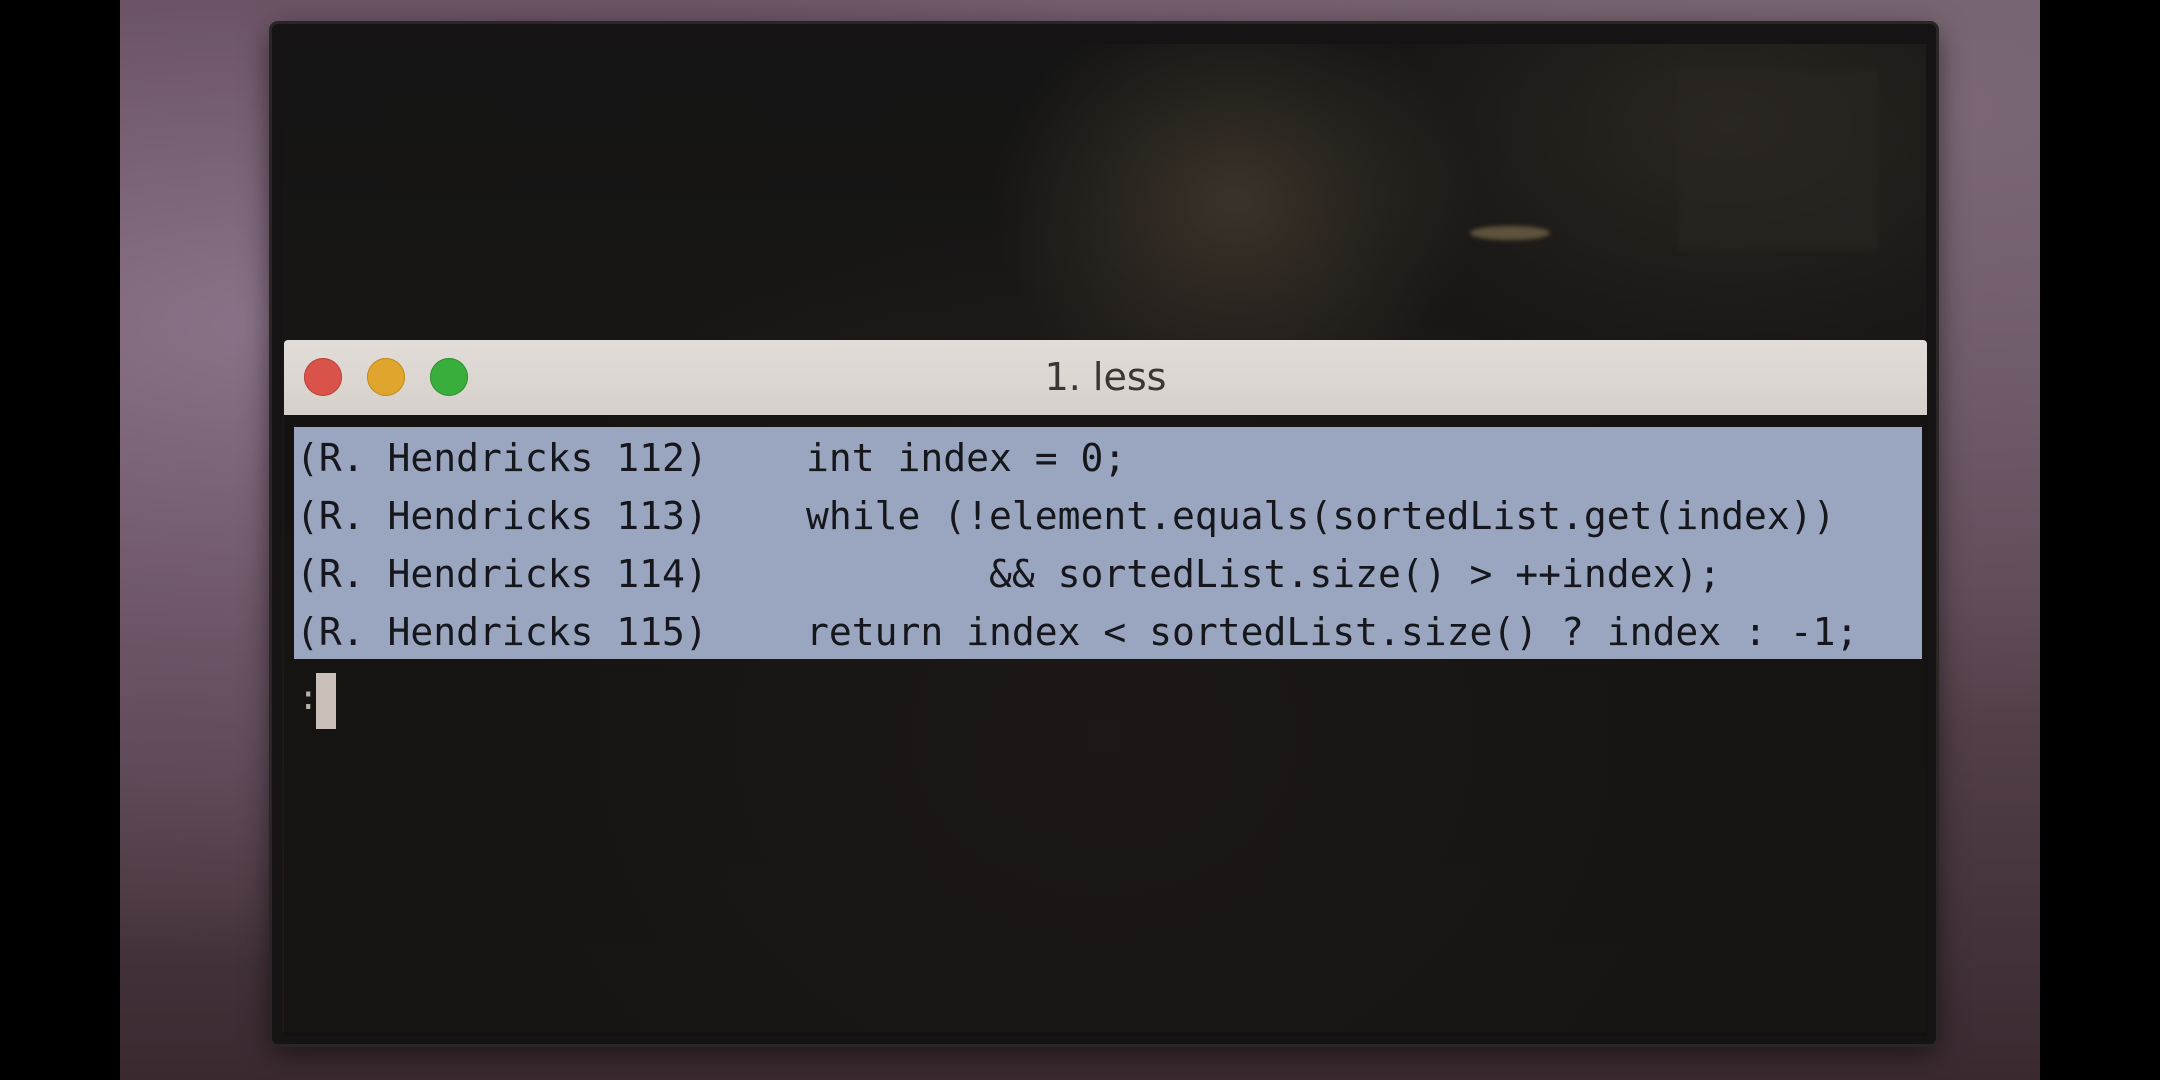  Describe the element at coordinates (502, 458) in the screenshot. I see `blame-annotation: (R. Hendricks 112)` at that location.